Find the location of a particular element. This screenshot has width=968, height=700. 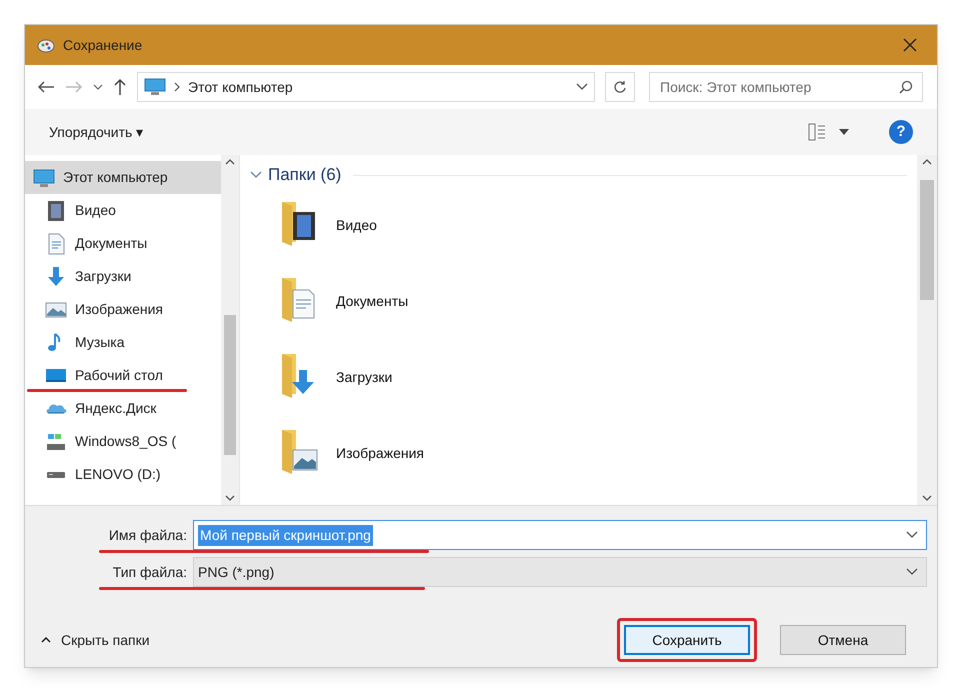

search-field: Поиск: Этот компьютер is located at coordinates (786, 87).